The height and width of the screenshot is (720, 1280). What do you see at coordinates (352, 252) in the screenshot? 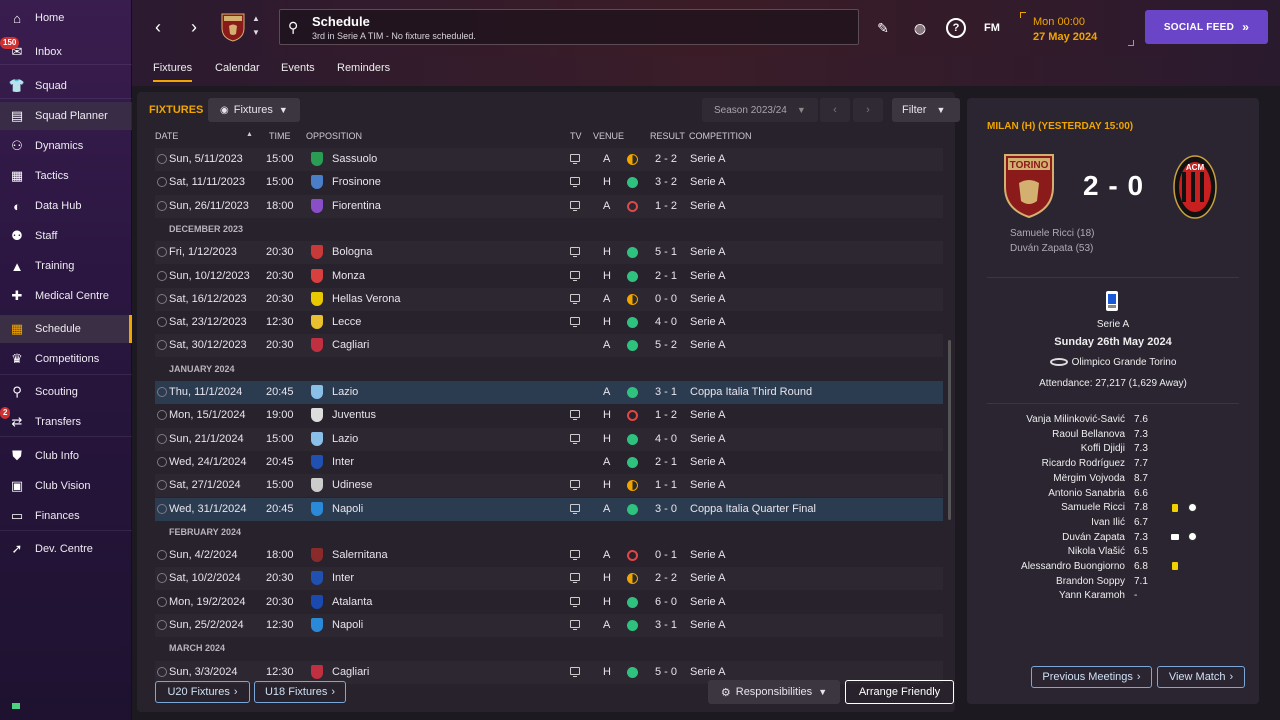
I see `fixture-opponent: Bologna` at bounding box center [352, 252].